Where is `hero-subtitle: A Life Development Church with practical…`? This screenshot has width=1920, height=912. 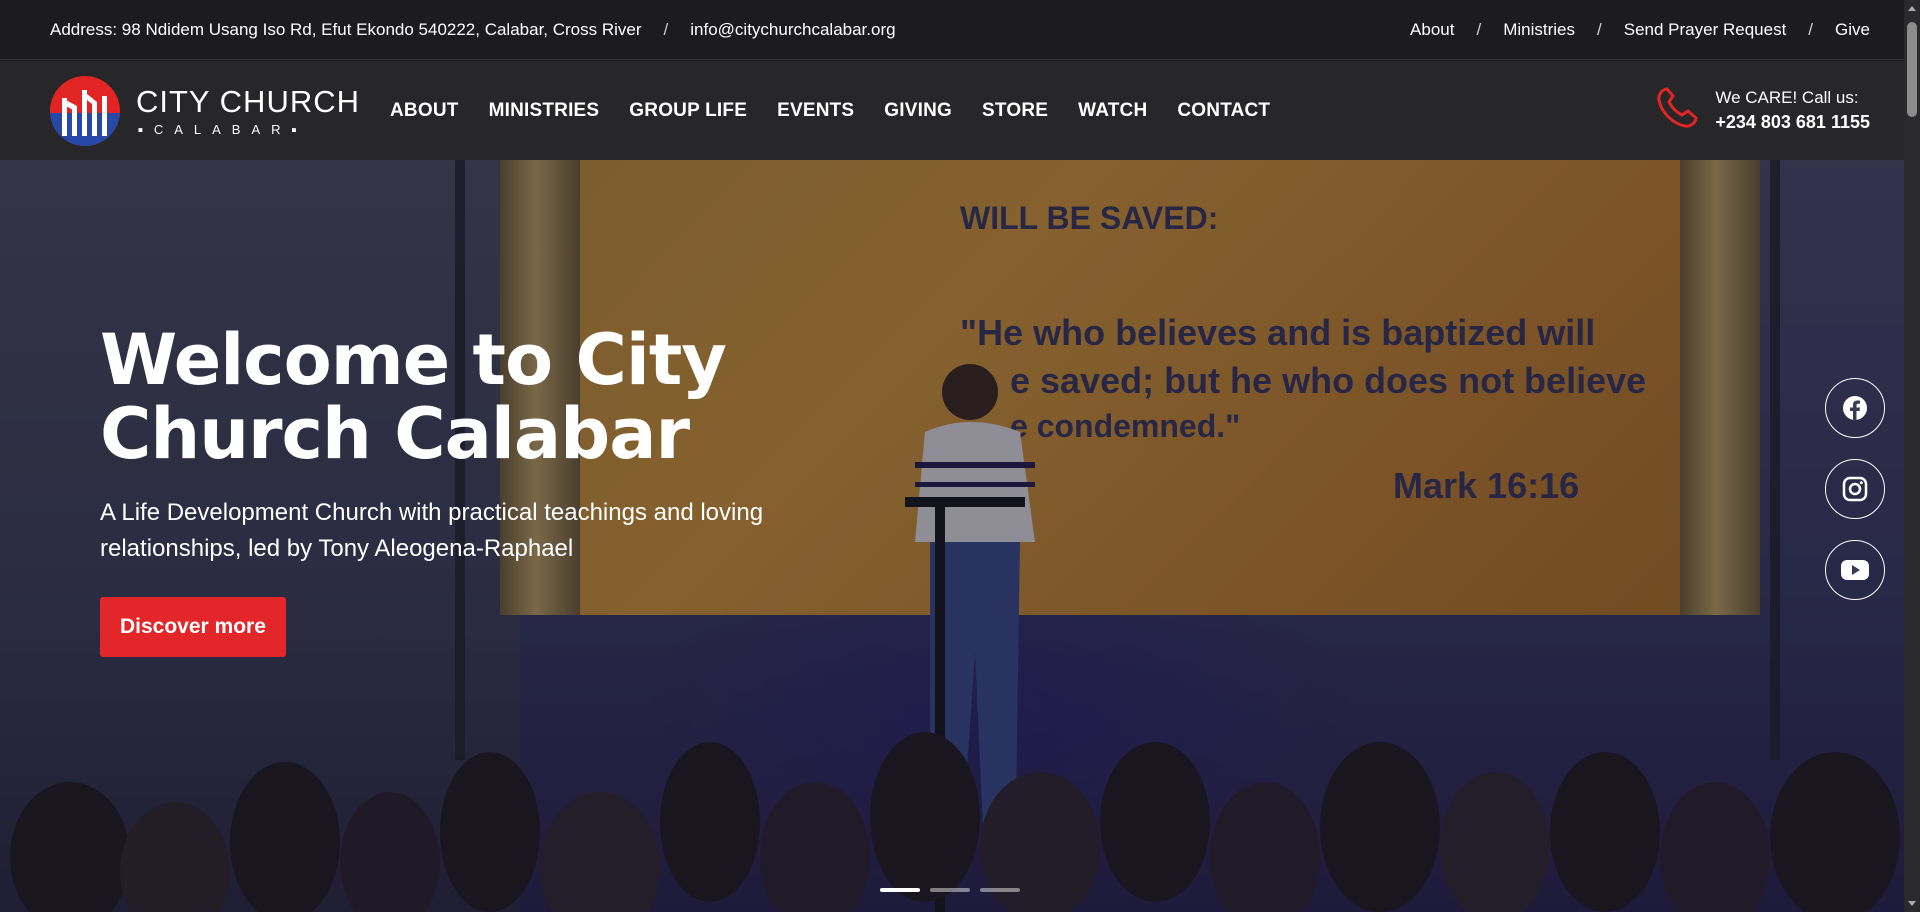
hero-subtitle: A Life Development Church with practical… is located at coordinates (432, 530).